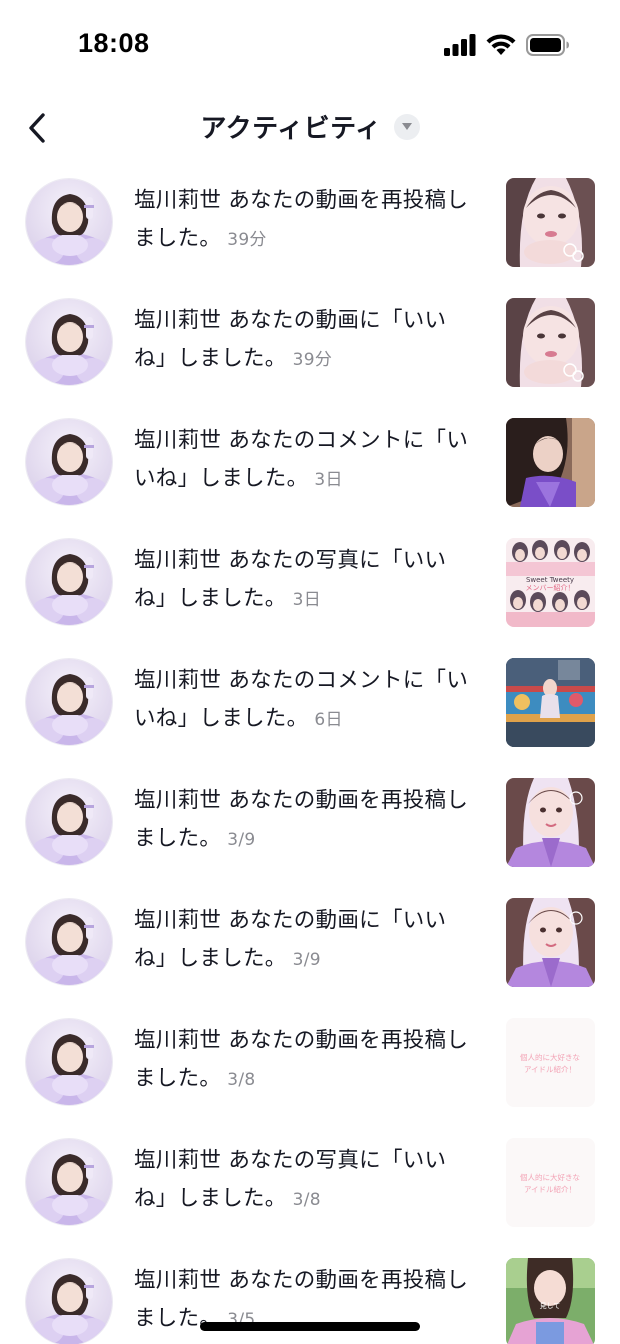 The image size is (620, 1344). Describe the element at coordinates (550, 1301) in the screenshot. I see `content-thumbnail: 見して` at that location.